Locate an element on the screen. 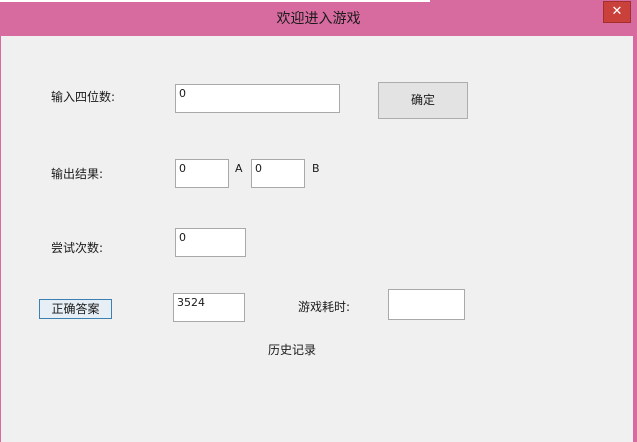 Image resolution: width=637 pixels, height=442 pixels. b-count-field: 0 is located at coordinates (278, 173).